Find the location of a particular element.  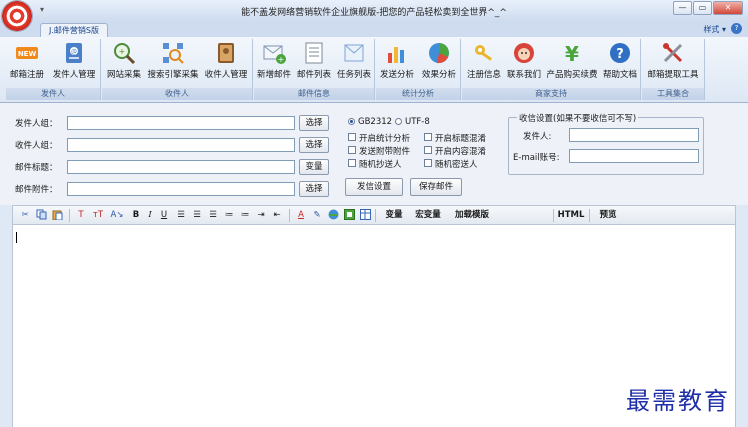

register-info-button: 注册信息 is located at coordinates (484, 62).